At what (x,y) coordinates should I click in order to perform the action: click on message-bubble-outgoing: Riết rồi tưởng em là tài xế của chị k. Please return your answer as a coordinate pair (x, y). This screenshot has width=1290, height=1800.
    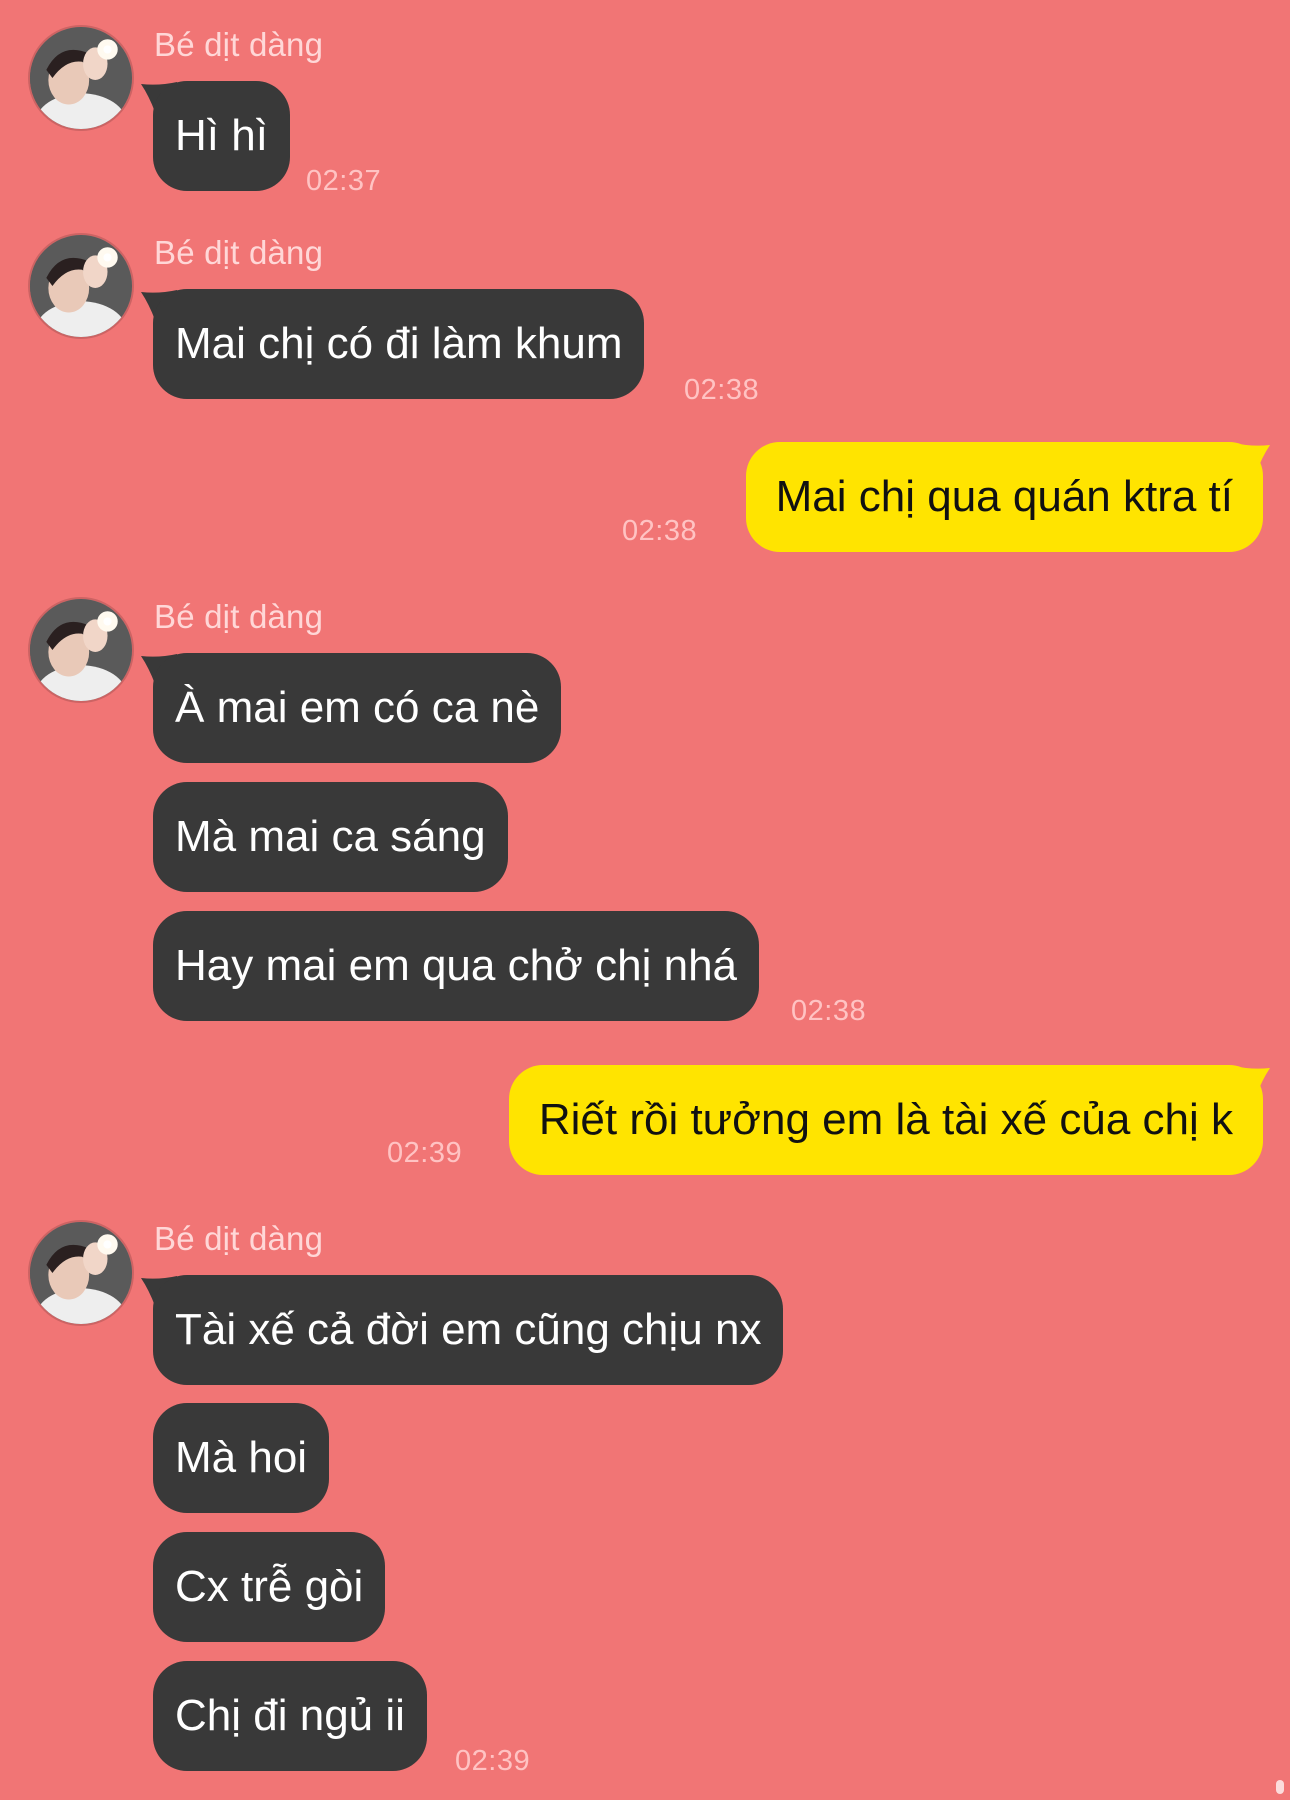
    Looking at the image, I should click on (885, 1120).